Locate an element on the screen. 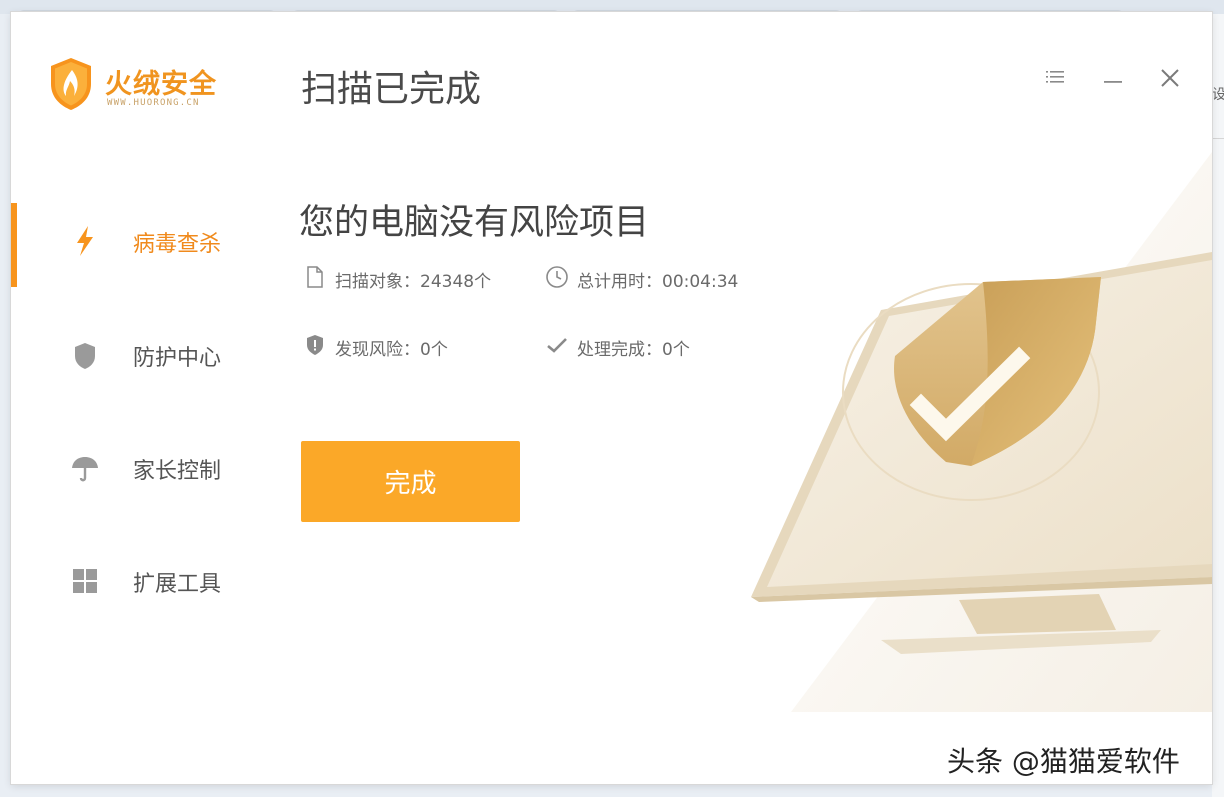 Image resolution: width=1224 pixels, height=797 pixels. watermark: 头条 @猫猫爱软件 is located at coordinates (1063, 761).